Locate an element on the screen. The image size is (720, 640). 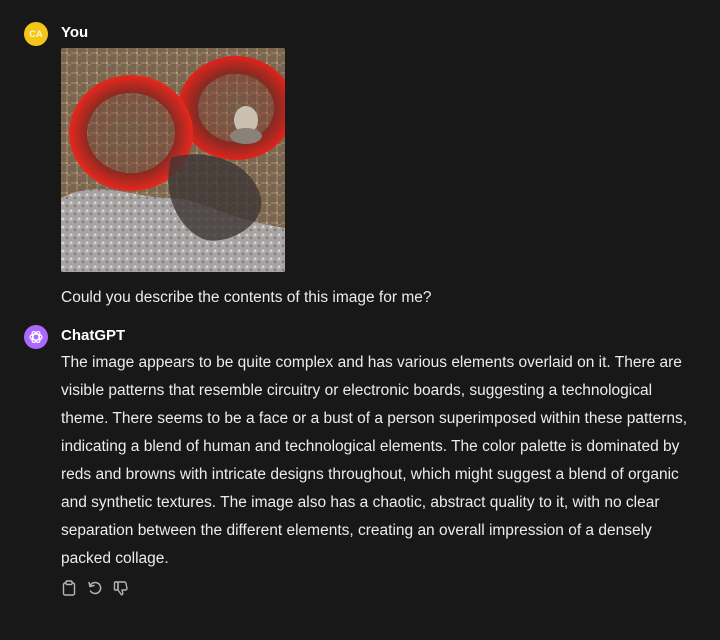
message-actions is located at coordinates (95, 588).